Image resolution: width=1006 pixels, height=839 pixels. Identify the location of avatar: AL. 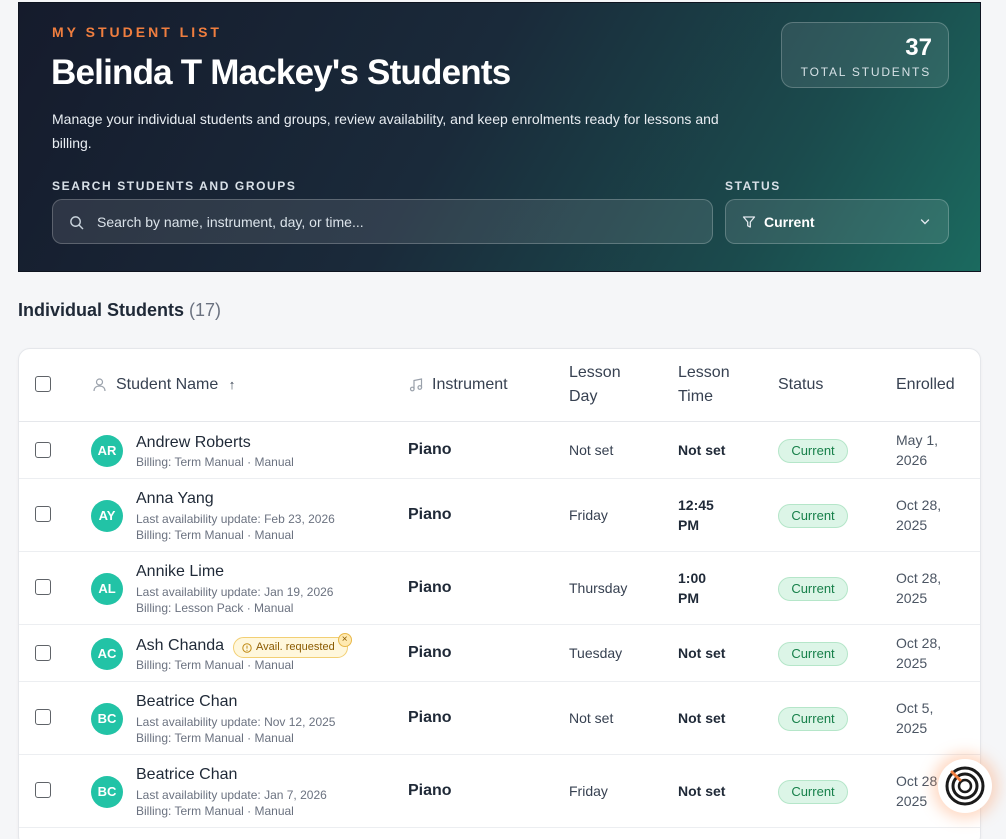
(107, 589).